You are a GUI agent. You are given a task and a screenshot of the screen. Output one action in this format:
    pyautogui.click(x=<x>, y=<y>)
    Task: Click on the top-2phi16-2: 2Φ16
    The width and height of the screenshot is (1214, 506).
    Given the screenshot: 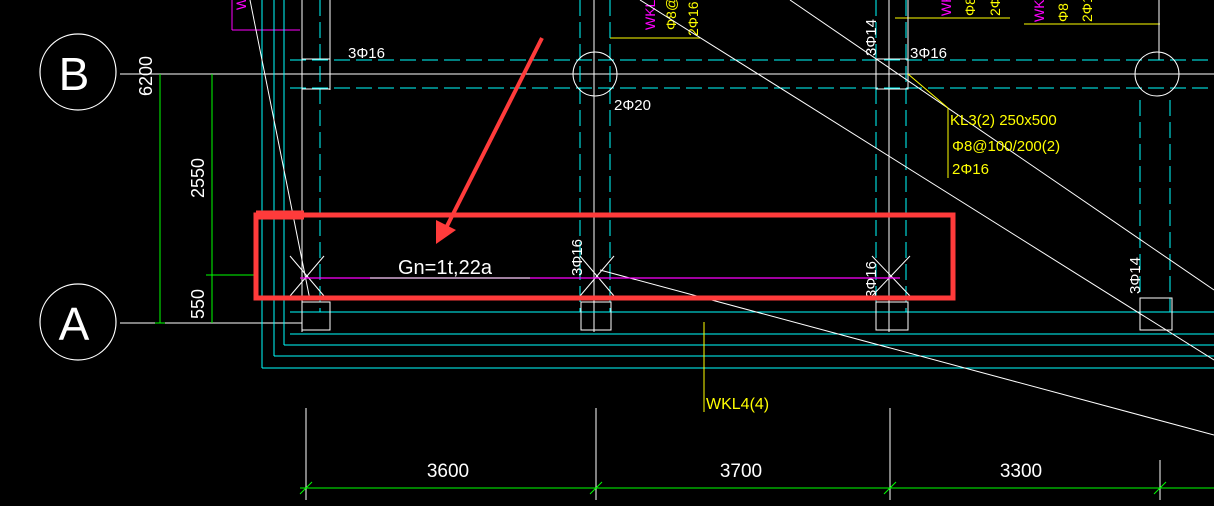 What is the action you would take?
    pyautogui.click(x=995, y=8)
    